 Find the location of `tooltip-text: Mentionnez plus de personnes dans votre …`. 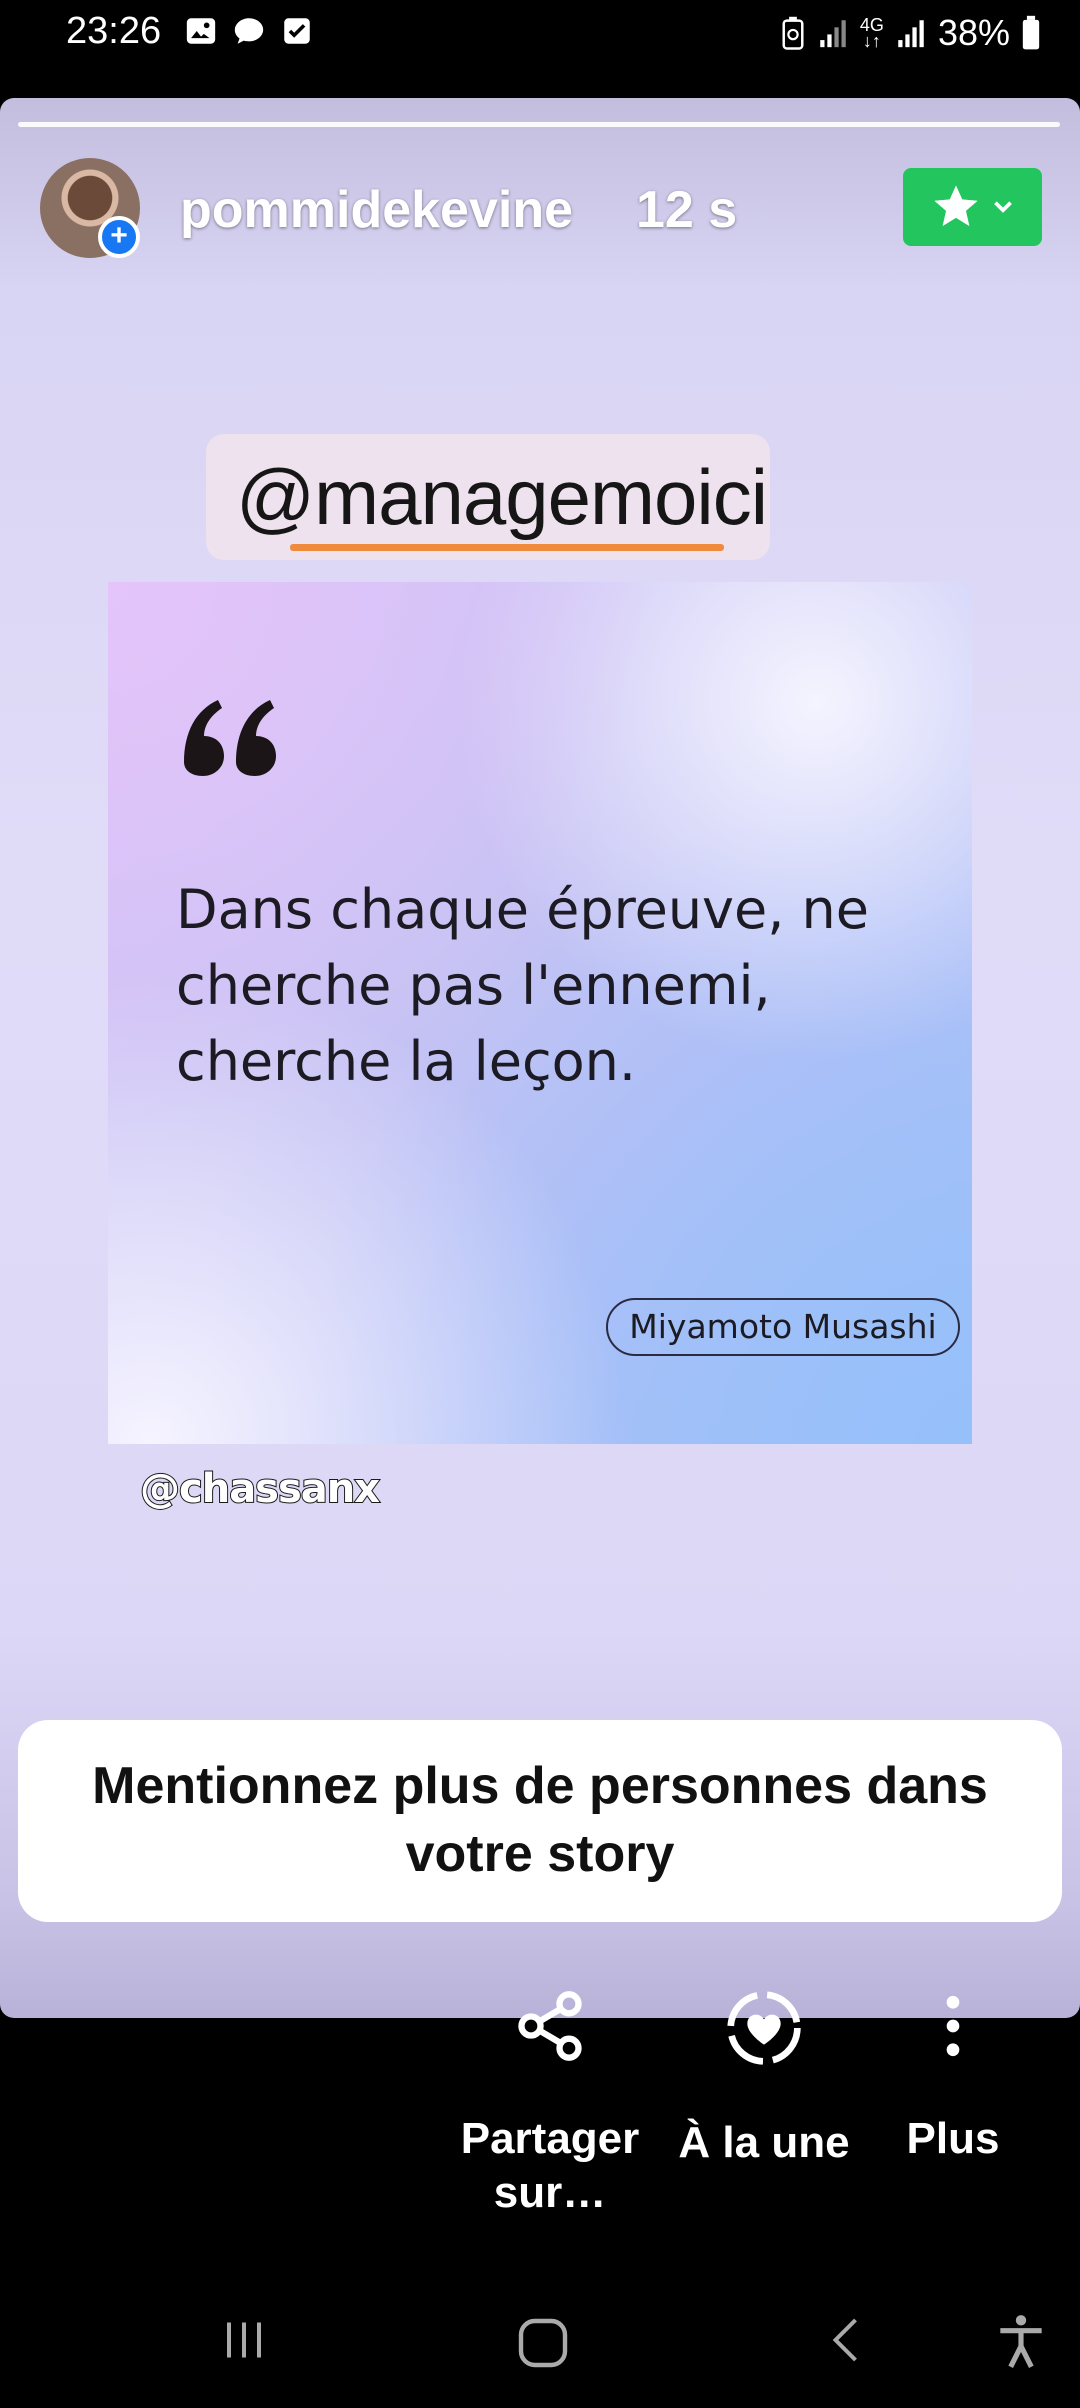

tooltip-text: Mentionnez plus de personnes dans votre … is located at coordinates (540, 1820).